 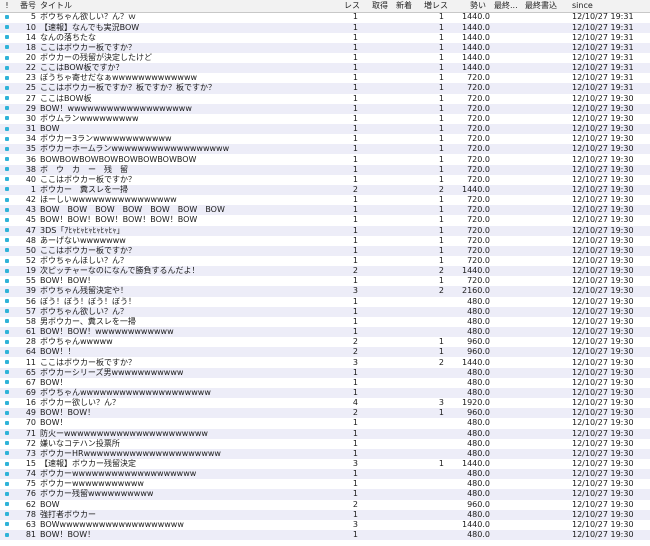 What do you see at coordinates (325, 169) in the screenshot?
I see `table-row: 38 ボ ウ カ ー 残 留 1 1 720.0 12/10/27 19:30` at bounding box center [325, 169].